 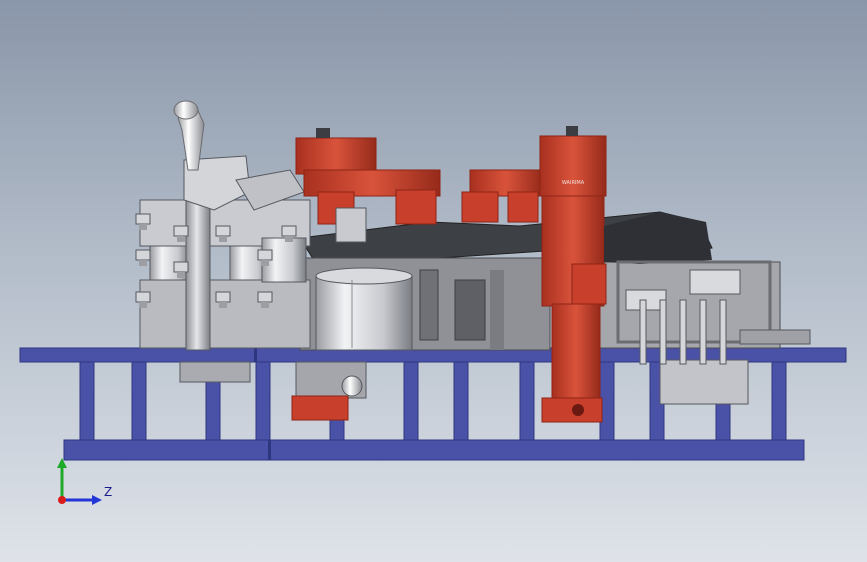 I want to click on red-clamp-left-head, so click(x=336, y=156).